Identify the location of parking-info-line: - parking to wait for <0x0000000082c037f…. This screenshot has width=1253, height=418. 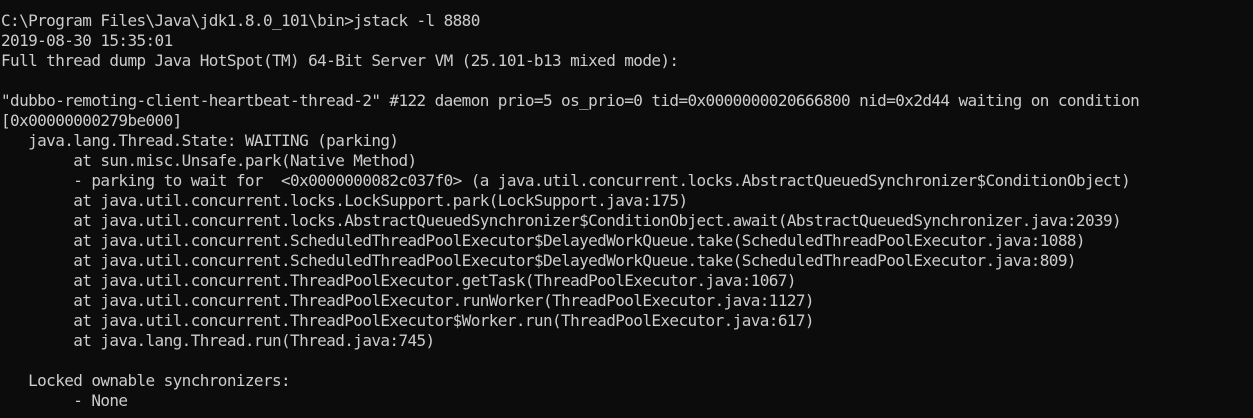
(566, 180).